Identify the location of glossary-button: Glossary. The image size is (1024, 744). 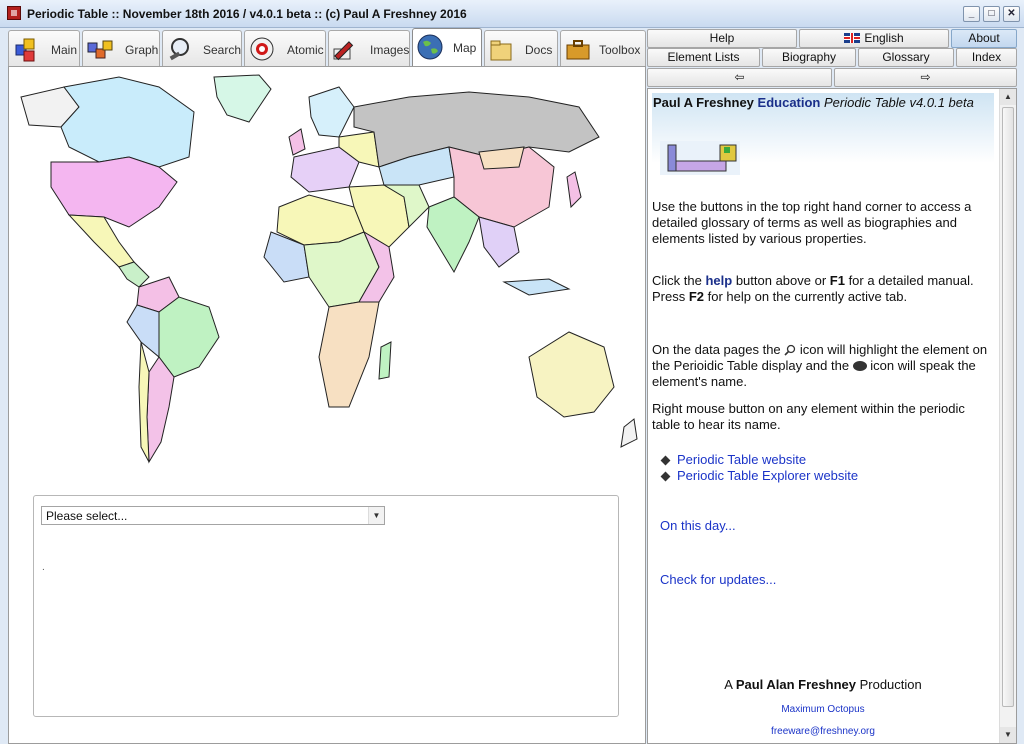
(906, 57).